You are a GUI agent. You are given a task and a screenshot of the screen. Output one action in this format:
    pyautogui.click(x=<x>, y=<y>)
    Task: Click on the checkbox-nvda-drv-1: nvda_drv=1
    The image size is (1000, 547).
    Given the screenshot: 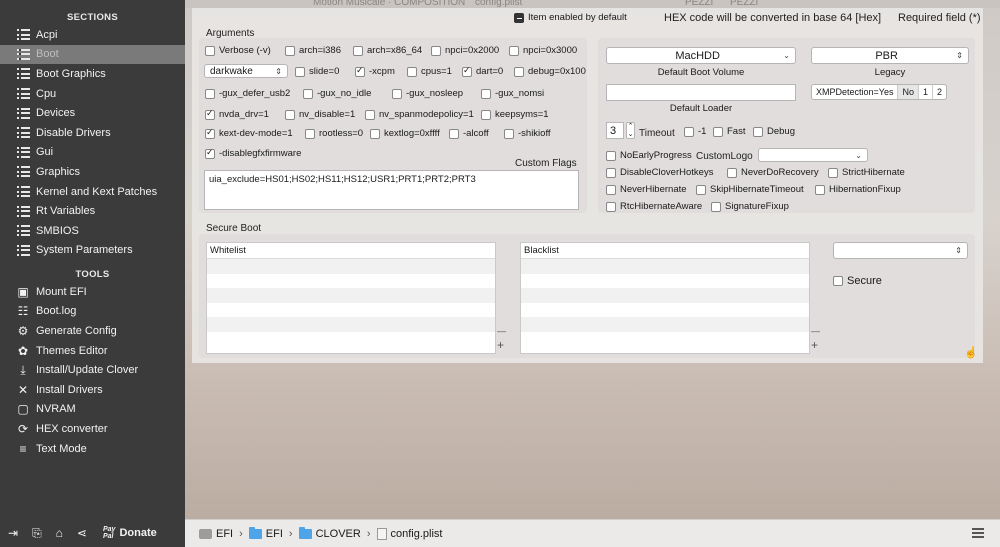 What is the action you would take?
    pyautogui.click(x=237, y=114)
    